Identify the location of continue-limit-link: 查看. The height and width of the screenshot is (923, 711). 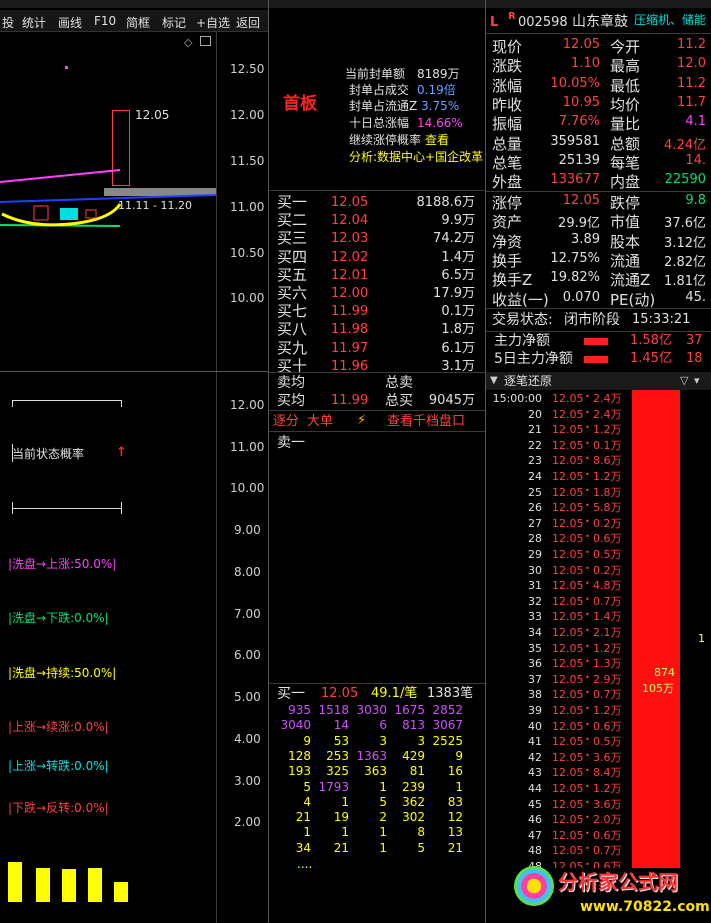
(437, 140).